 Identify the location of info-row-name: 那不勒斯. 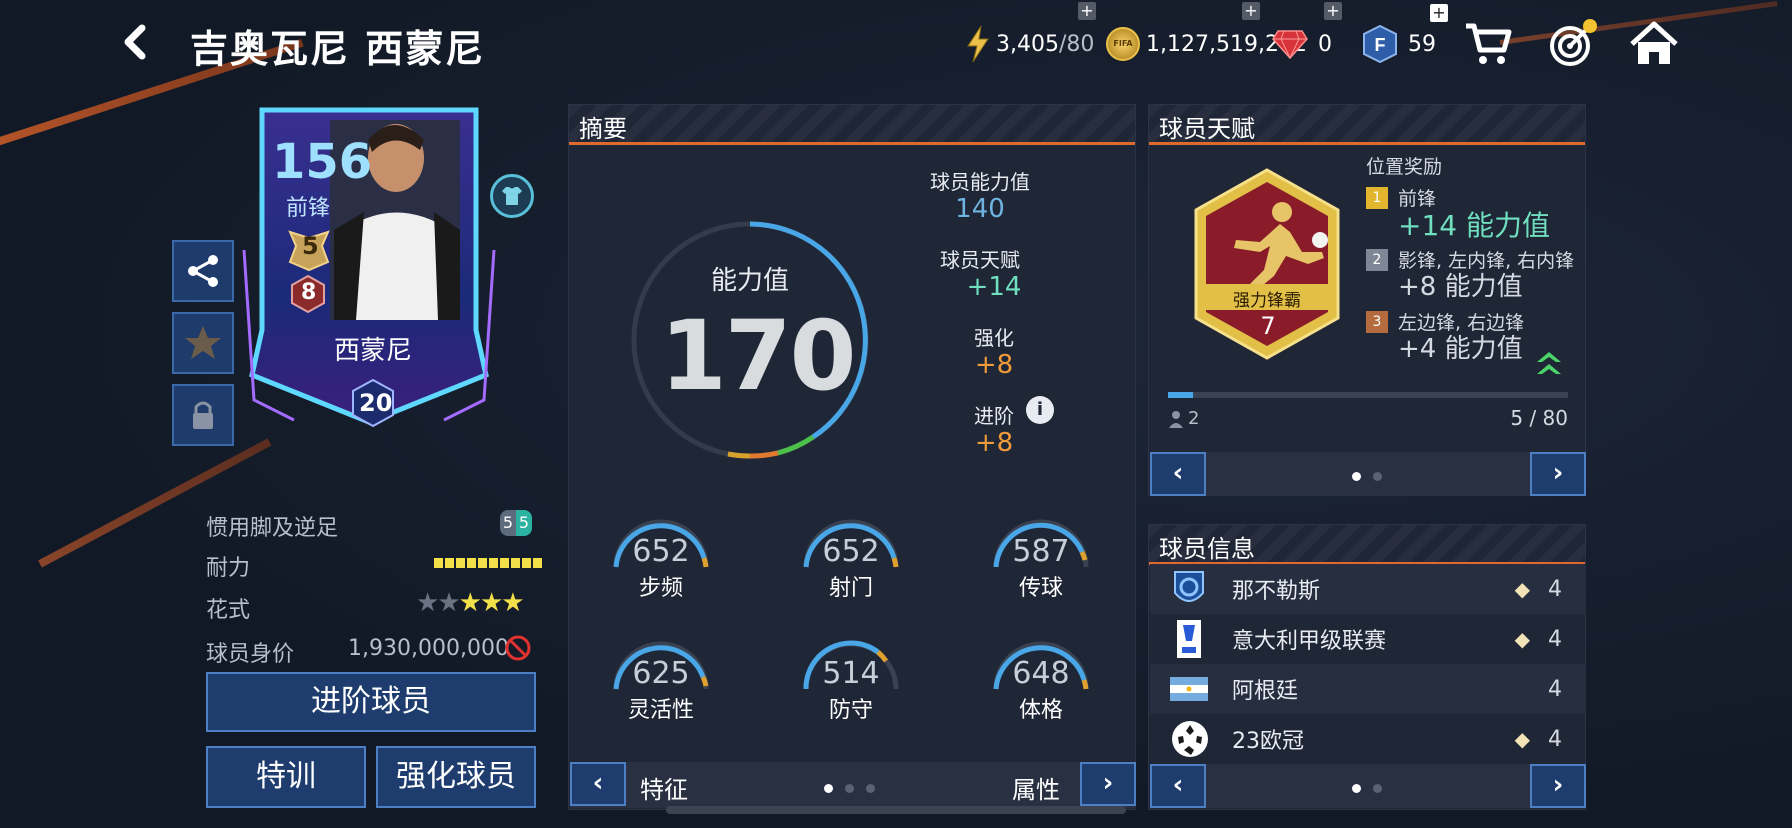
(1276, 591).